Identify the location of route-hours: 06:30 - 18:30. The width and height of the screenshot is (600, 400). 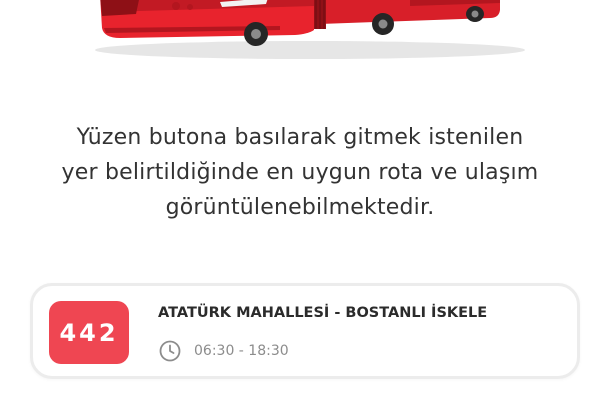
(241, 351).